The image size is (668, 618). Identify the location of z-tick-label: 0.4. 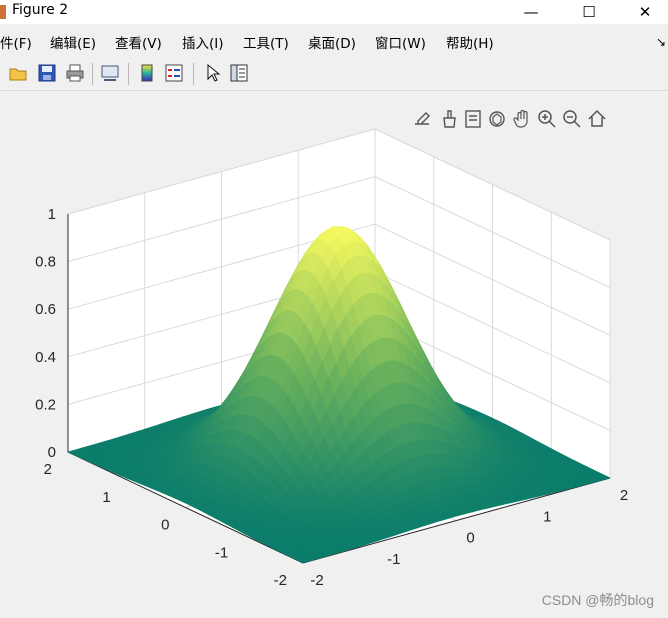
(45, 357).